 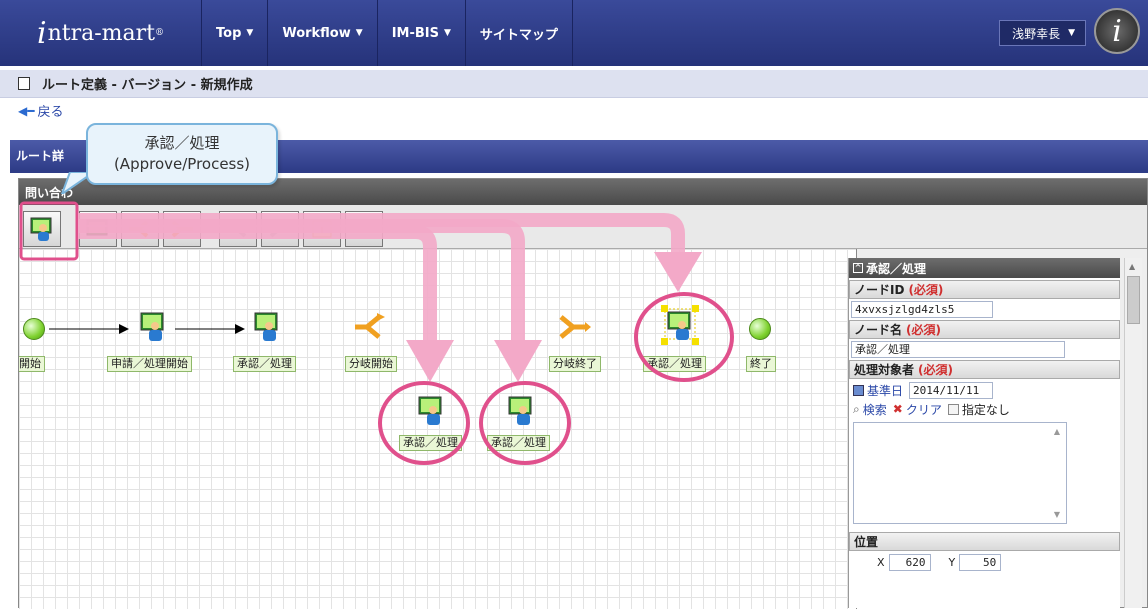 What do you see at coordinates (182, 143) in the screenshot?
I see `callout-title: 承認／処理` at bounding box center [182, 143].